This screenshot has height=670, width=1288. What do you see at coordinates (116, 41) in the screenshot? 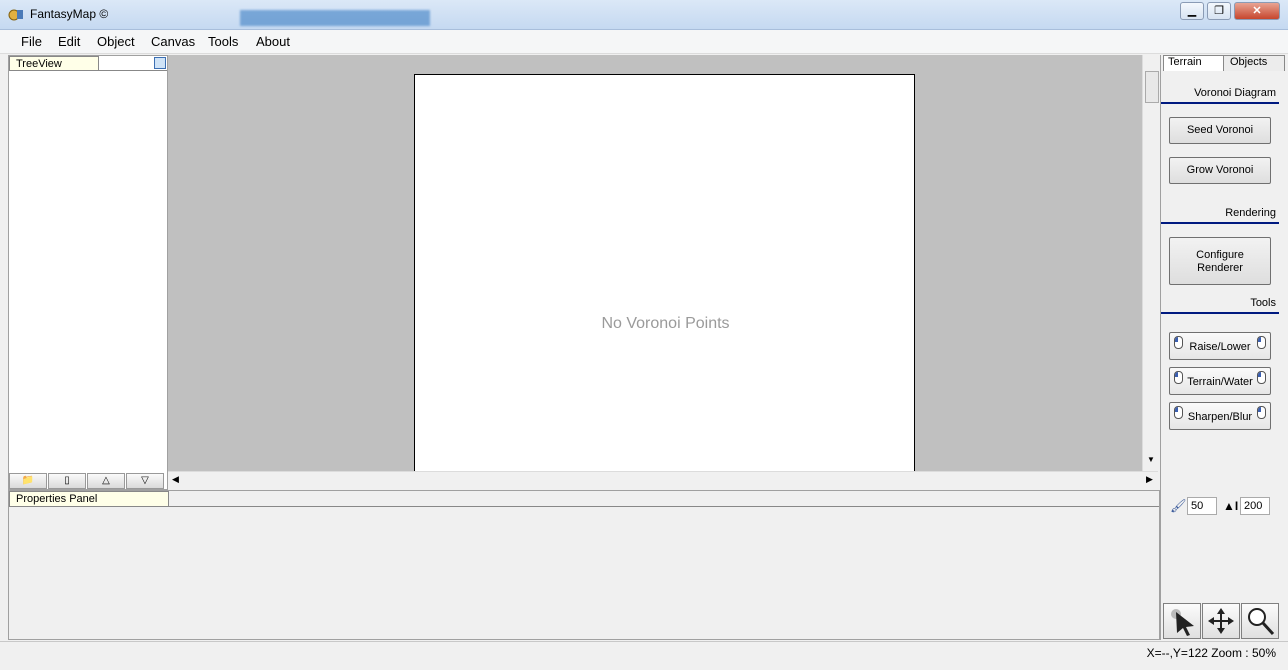
I see `menu-object: Object` at bounding box center [116, 41].